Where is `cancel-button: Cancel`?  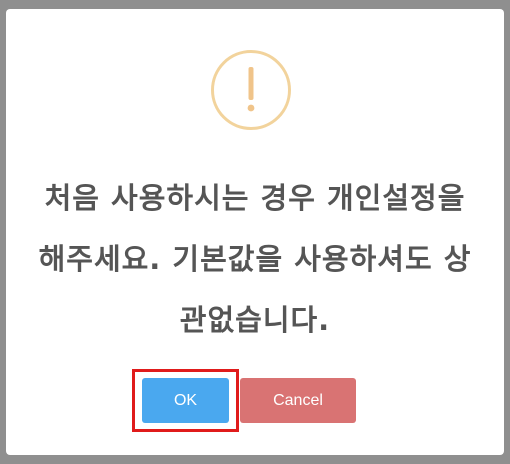 cancel-button: Cancel is located at coordinates (298, 400).